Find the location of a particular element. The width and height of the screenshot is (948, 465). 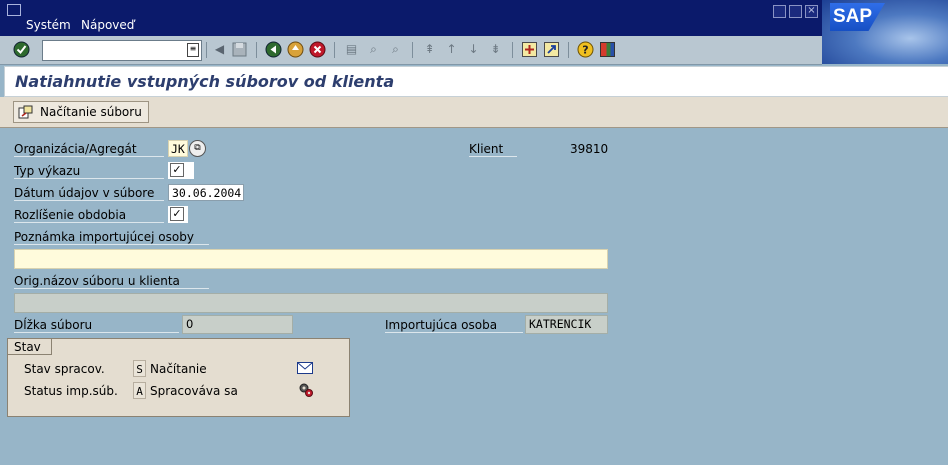

gears-icon is located at coordinates (306, 391).